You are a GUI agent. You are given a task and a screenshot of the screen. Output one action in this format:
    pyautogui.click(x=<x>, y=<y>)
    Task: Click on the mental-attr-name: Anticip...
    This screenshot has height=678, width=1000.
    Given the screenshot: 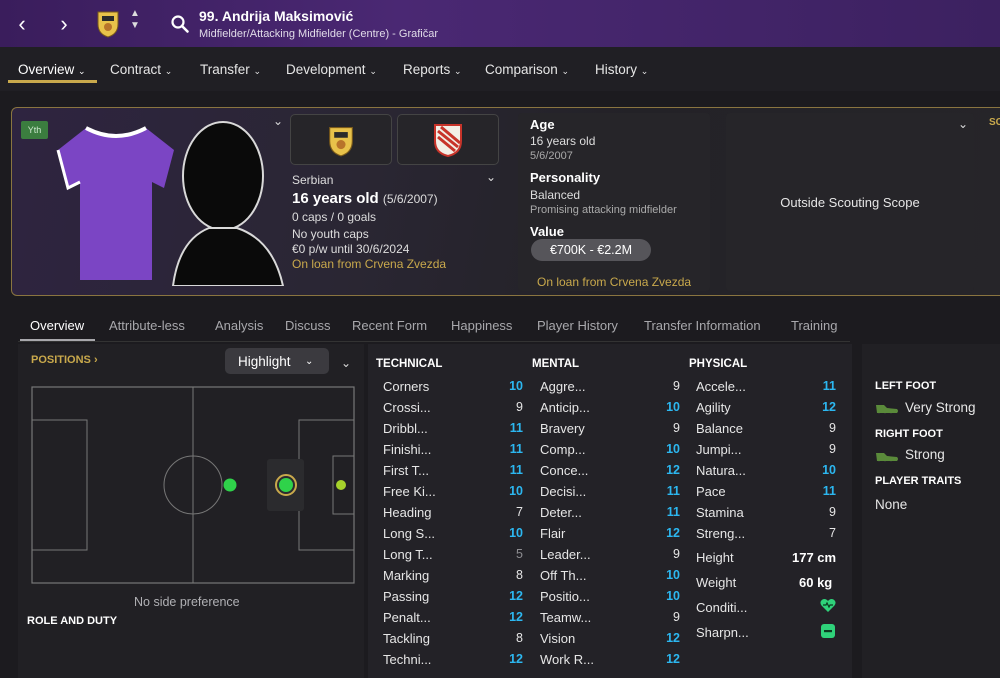 What is the action you would take?
    pyautogui.click(x=565, y=407)
    